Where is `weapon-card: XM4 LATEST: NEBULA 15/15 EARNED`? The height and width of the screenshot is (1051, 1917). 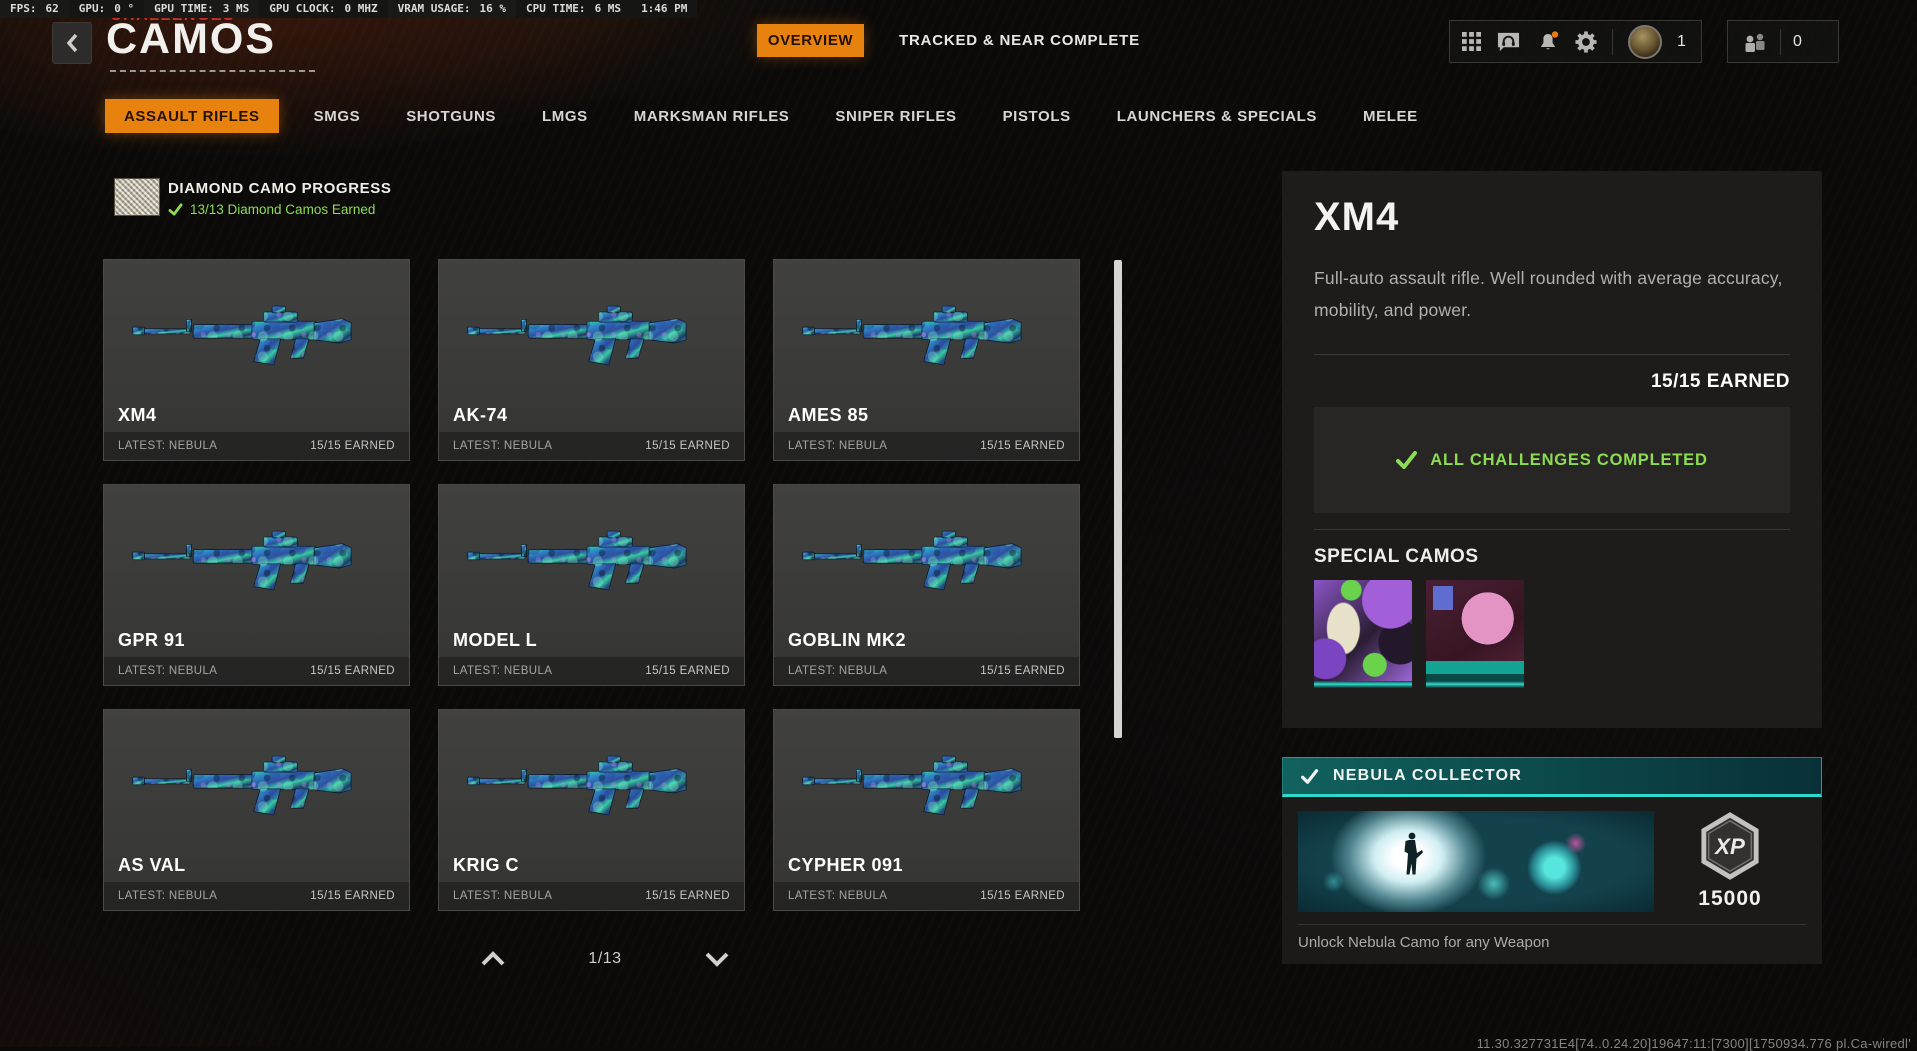 weapon-card: XM4 LATEST: NEBULA 15/15 EARNED is located at coordinates (256, 360).